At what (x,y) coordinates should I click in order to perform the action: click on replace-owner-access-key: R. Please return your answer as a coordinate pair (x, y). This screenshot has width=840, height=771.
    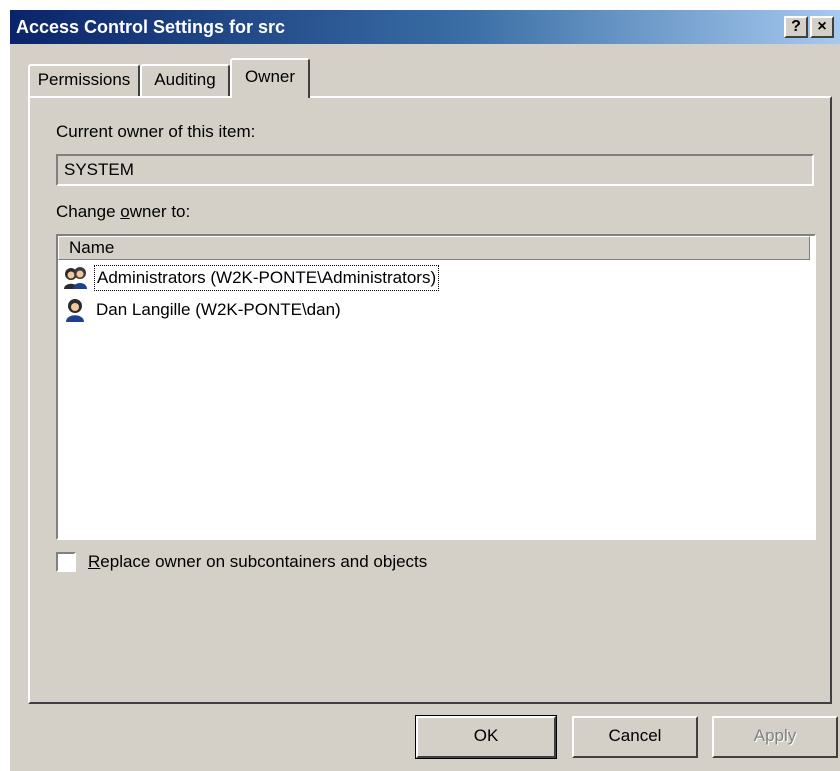
    Looking at the image, I should click on (94, 561).